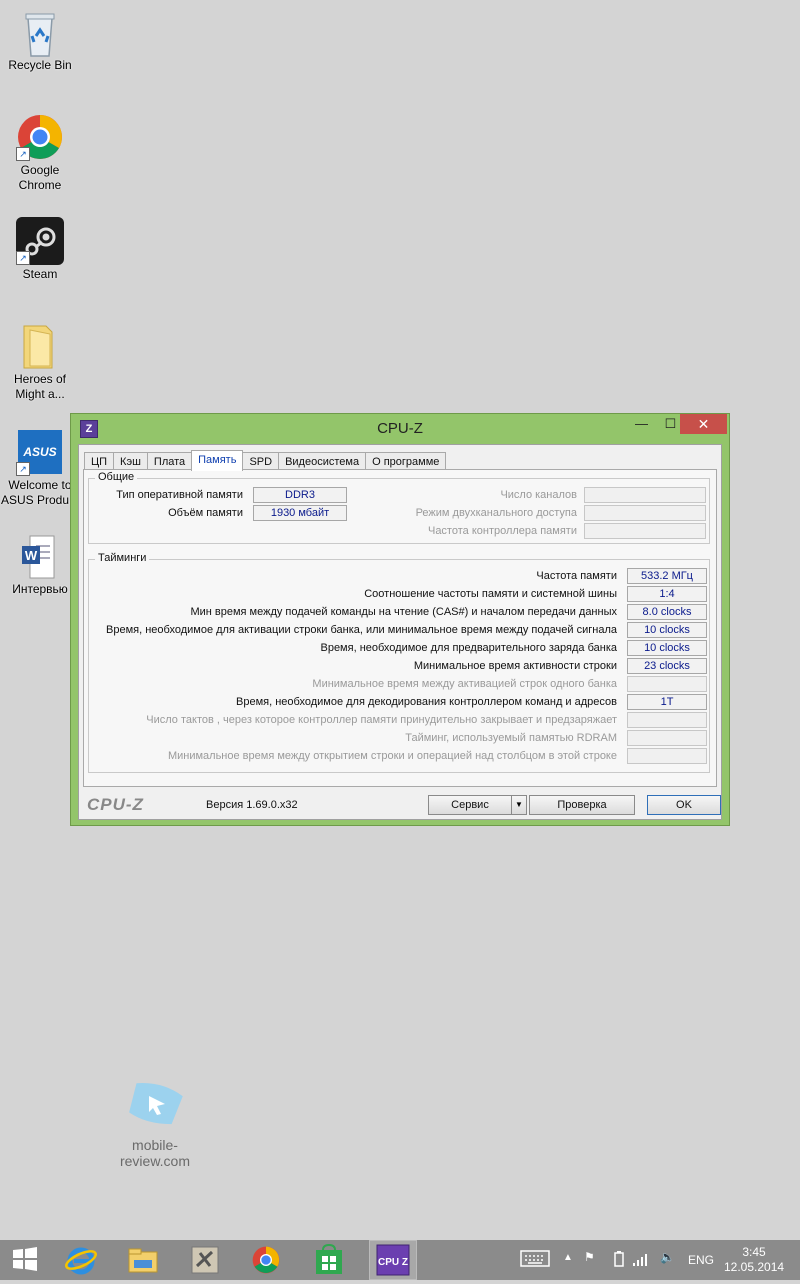 Image resolution: width=800 pixels, height=1284 pixels. Describe the element at coordinates (641, 424) in the screenshot. I see `minimize-button: —` at that location.